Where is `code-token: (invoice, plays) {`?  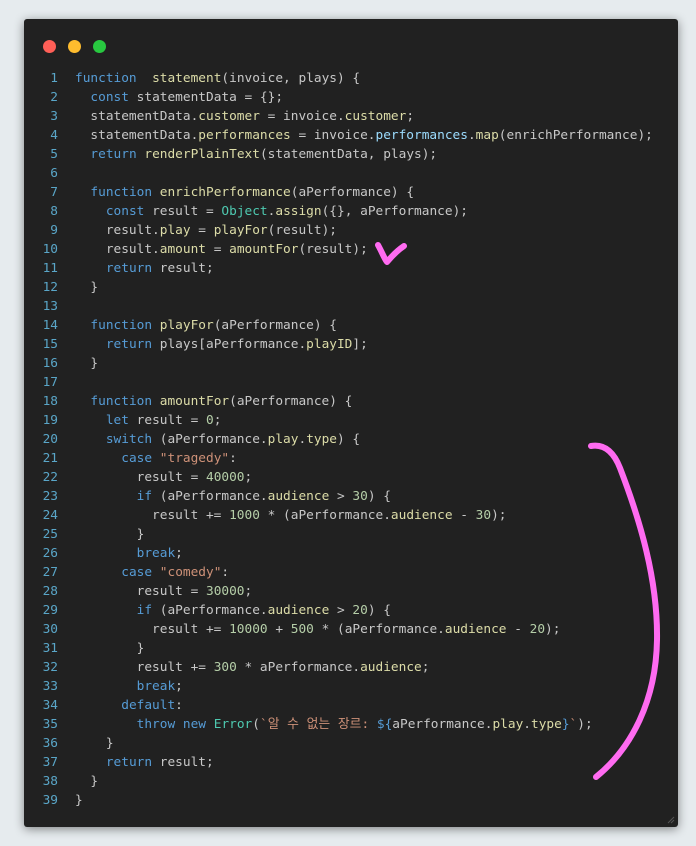 code-token: (invoice, plays) { is located at coordinates (291, 78).